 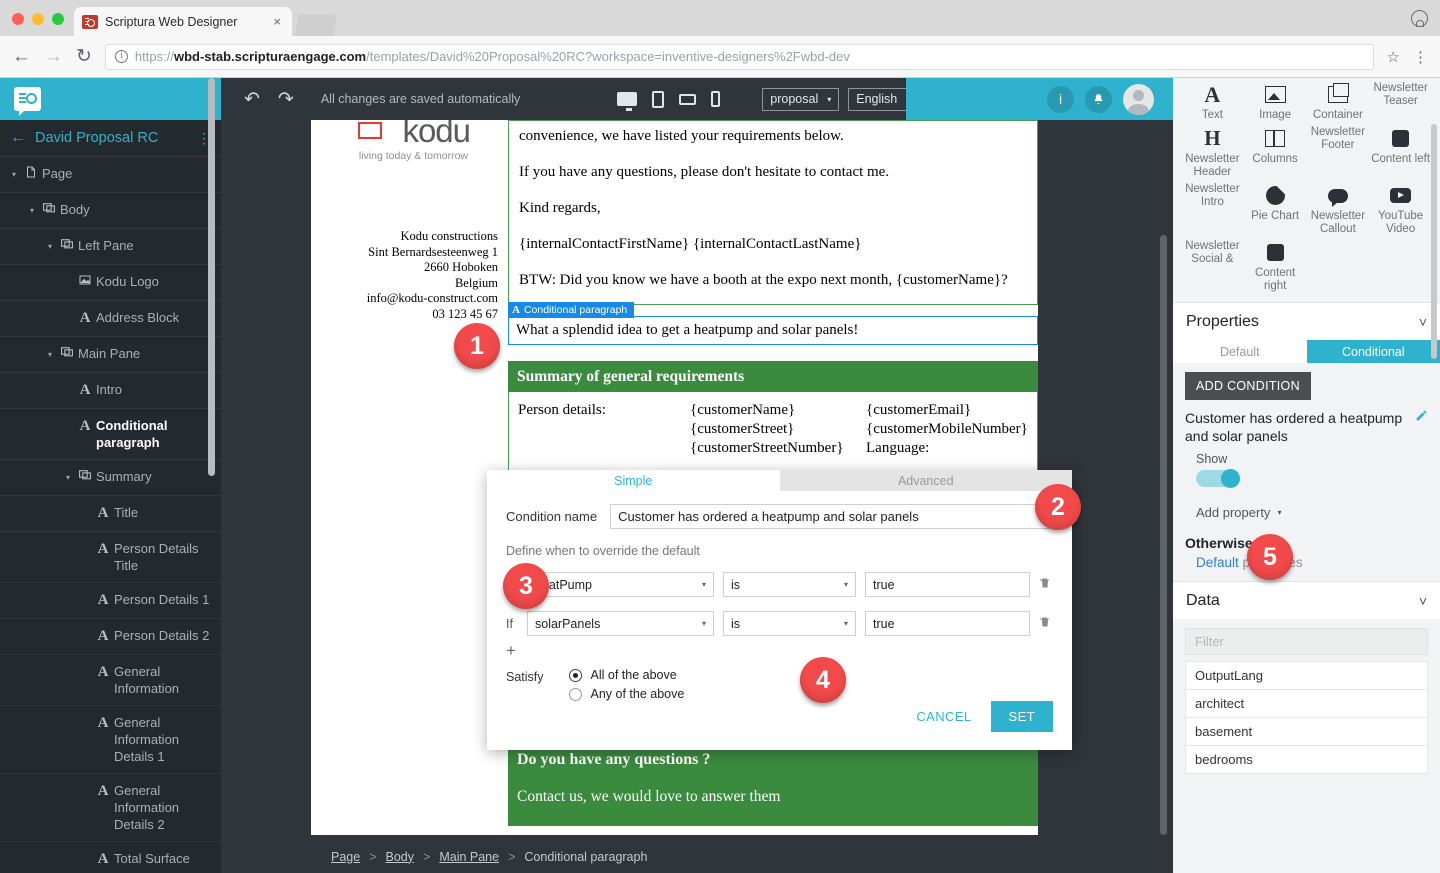 What do you see at coordinates (121, 56) in the screenshot?
I see `site-info-icon: i` at bounding box center [121, 56].